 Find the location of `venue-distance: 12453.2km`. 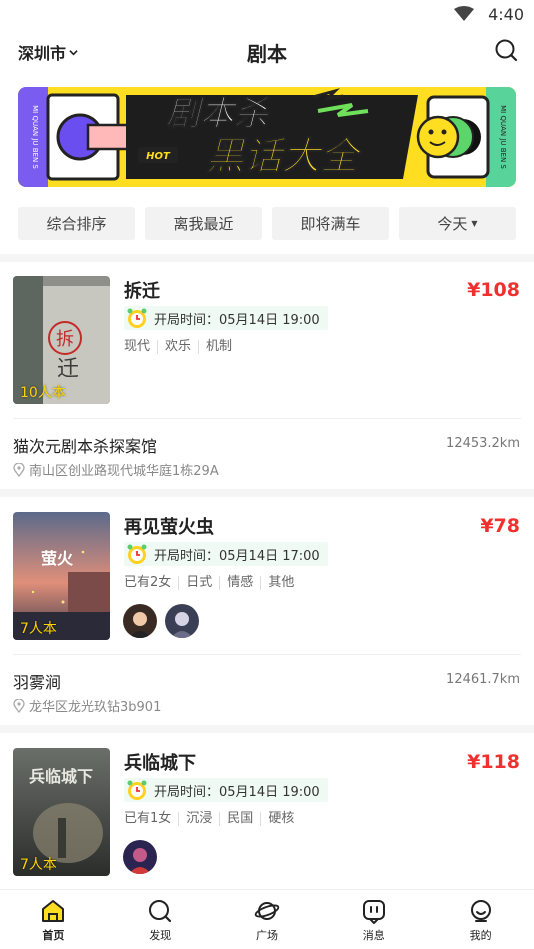

venue-distance: 12453.2km is located at coordinates (483, 443).